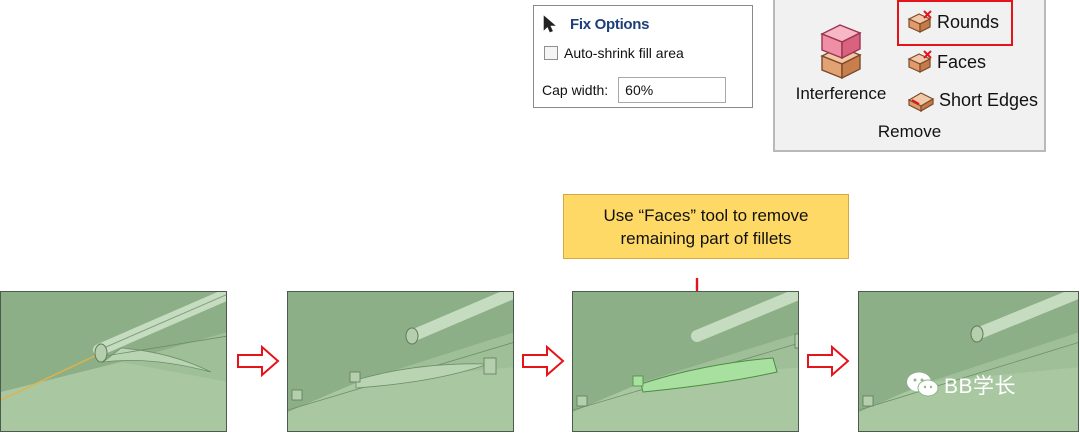 The height and width of the screenshot is (433, 1080). What do you see at coordinates (706, 238) in the screenshot?
I see `callout-line-2: remaining part of fillets` at bounding box center [706, 238].